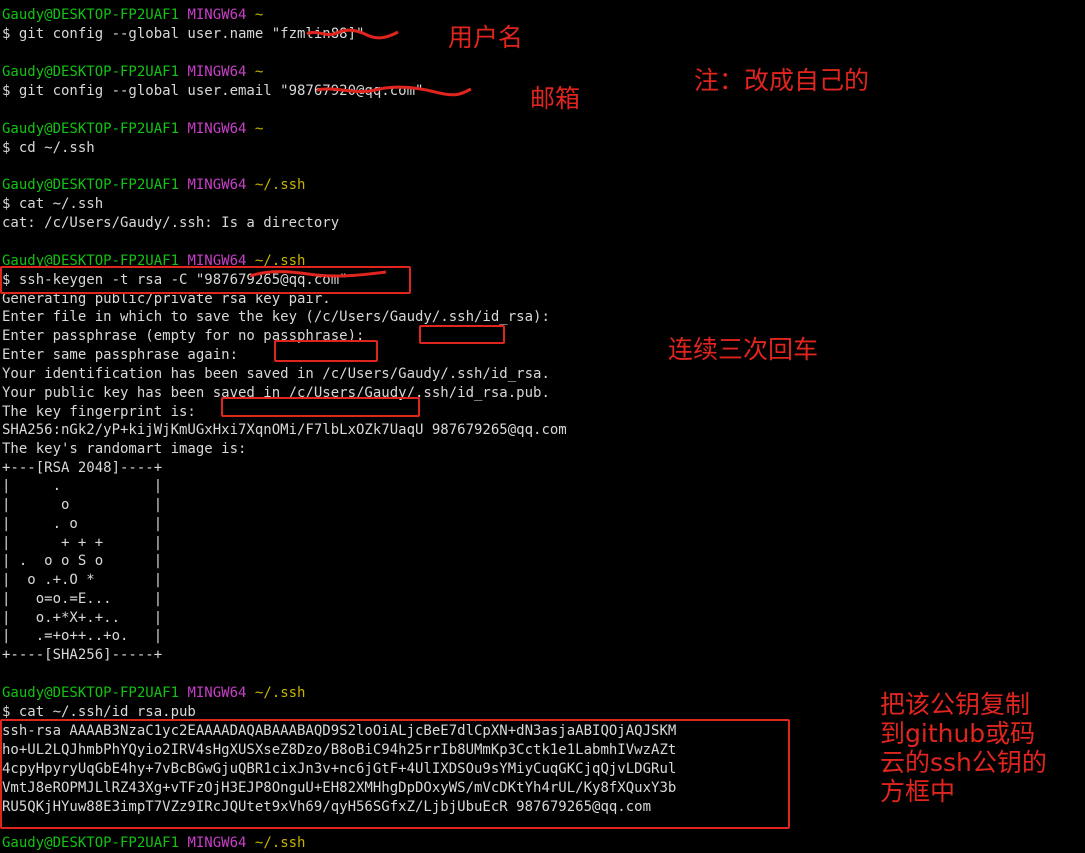 This screenshot has height=853, width=1085. I want to click on randomart-line: | o .+.O * |, so click(82, 580).